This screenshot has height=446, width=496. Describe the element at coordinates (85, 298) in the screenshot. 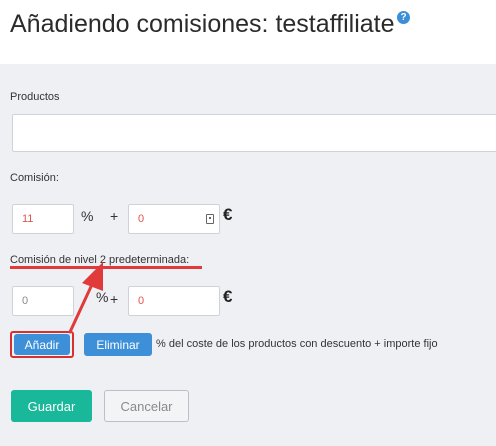

I see `annotation-arrow` at that location.